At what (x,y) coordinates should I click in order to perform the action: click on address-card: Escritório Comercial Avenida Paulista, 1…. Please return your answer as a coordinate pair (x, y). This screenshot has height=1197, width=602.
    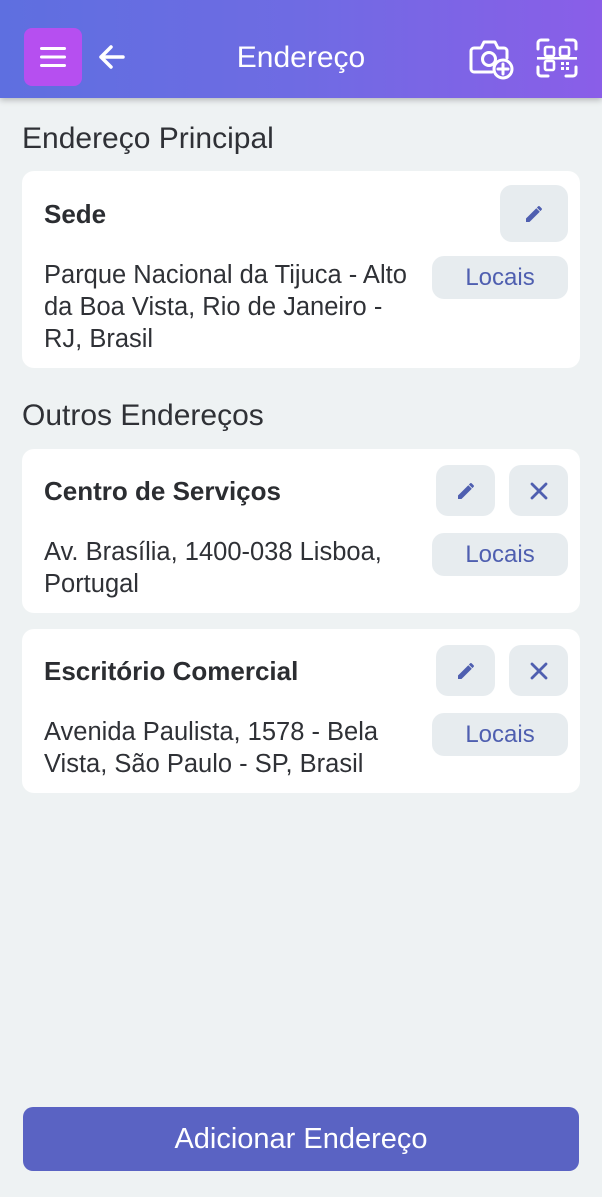
    Looking at the image, I should click on (301, 711).